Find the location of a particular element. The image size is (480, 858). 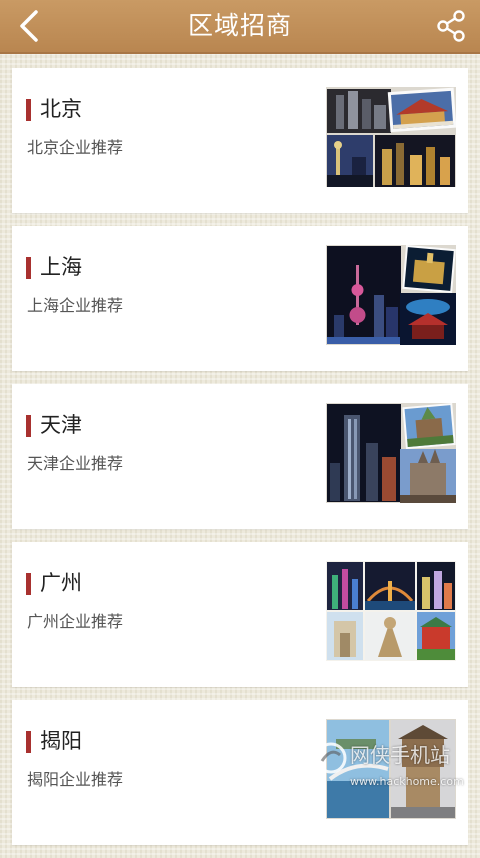

page-title: 区域招商 is located at coordinates (239, 25).